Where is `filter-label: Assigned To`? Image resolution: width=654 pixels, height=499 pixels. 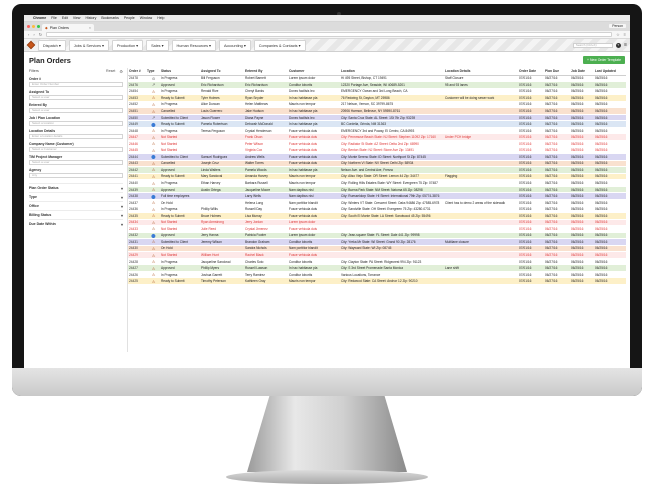 filter-label: Assigned To is located at coordinates (39, 92).